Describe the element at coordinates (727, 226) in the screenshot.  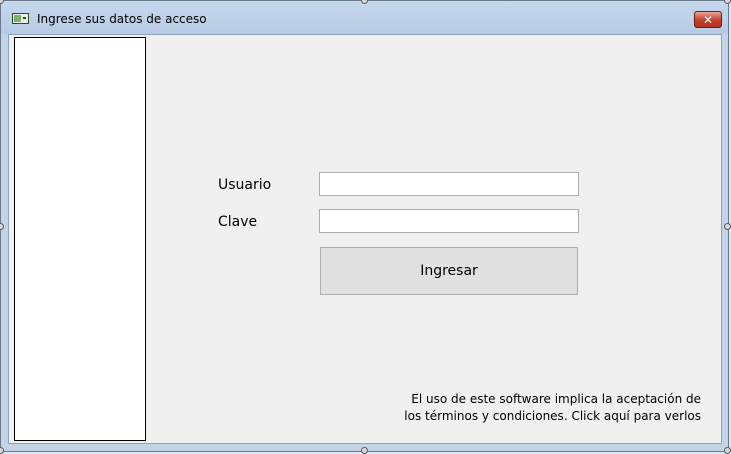
I see `resize-handle-right` at that location.